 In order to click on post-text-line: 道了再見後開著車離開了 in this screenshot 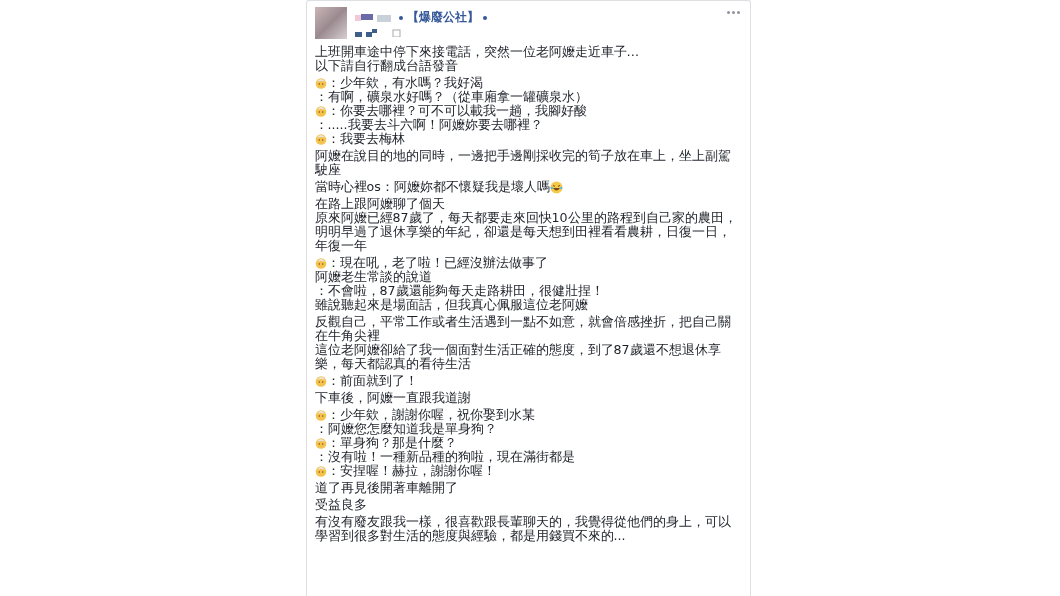, I will do `click(386, 488)`.